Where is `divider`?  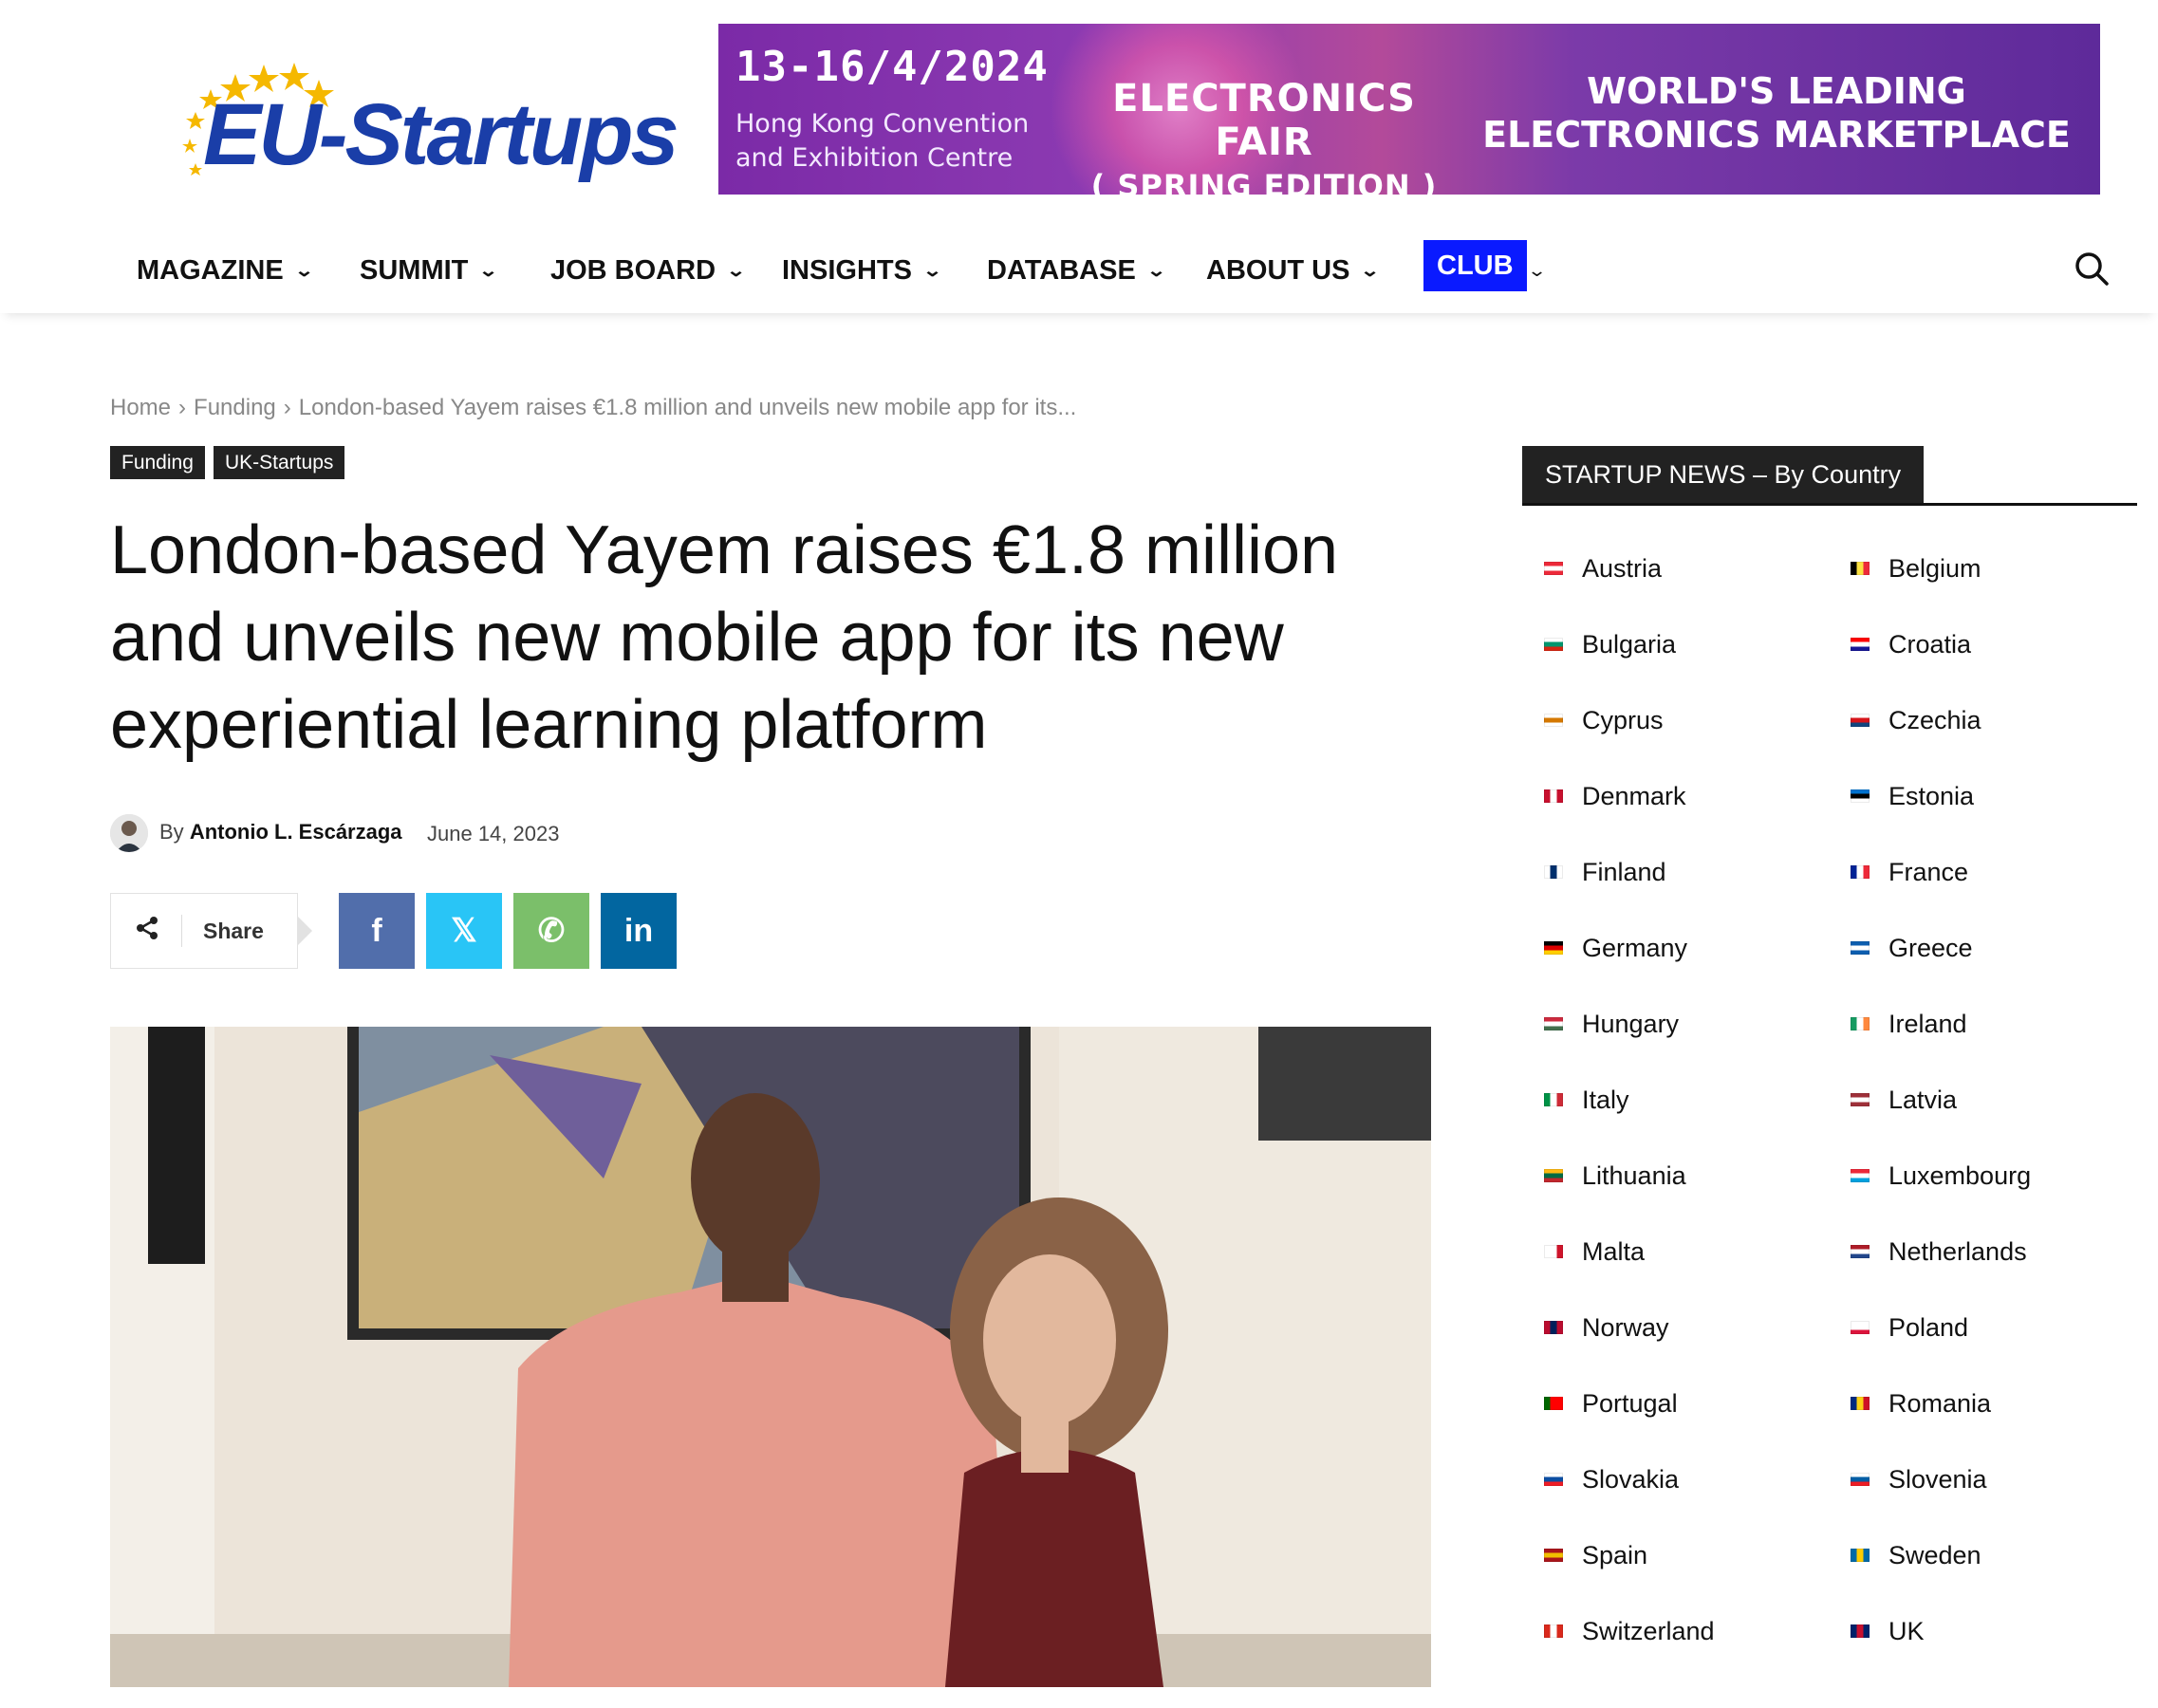
divider is located at coordinates (181, 931).